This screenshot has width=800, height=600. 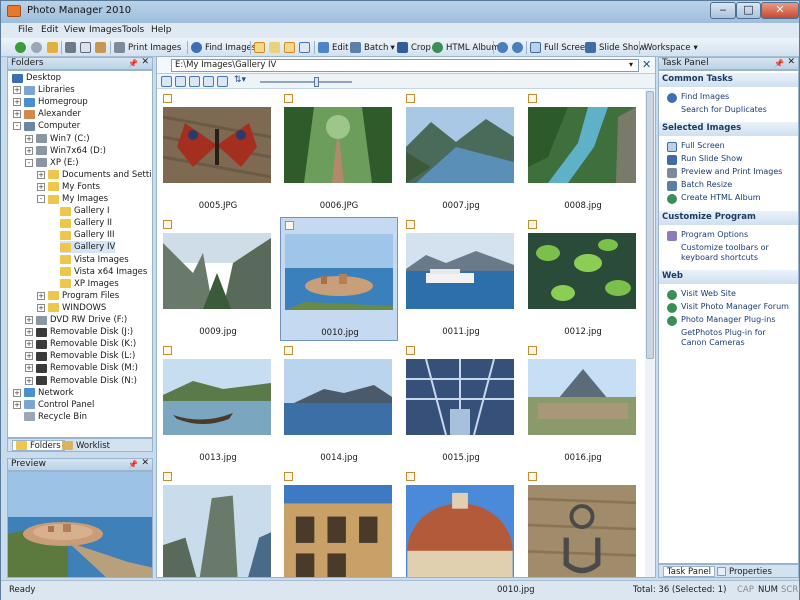 I want to click on menu-images: Images, so click(x=105, y=30).